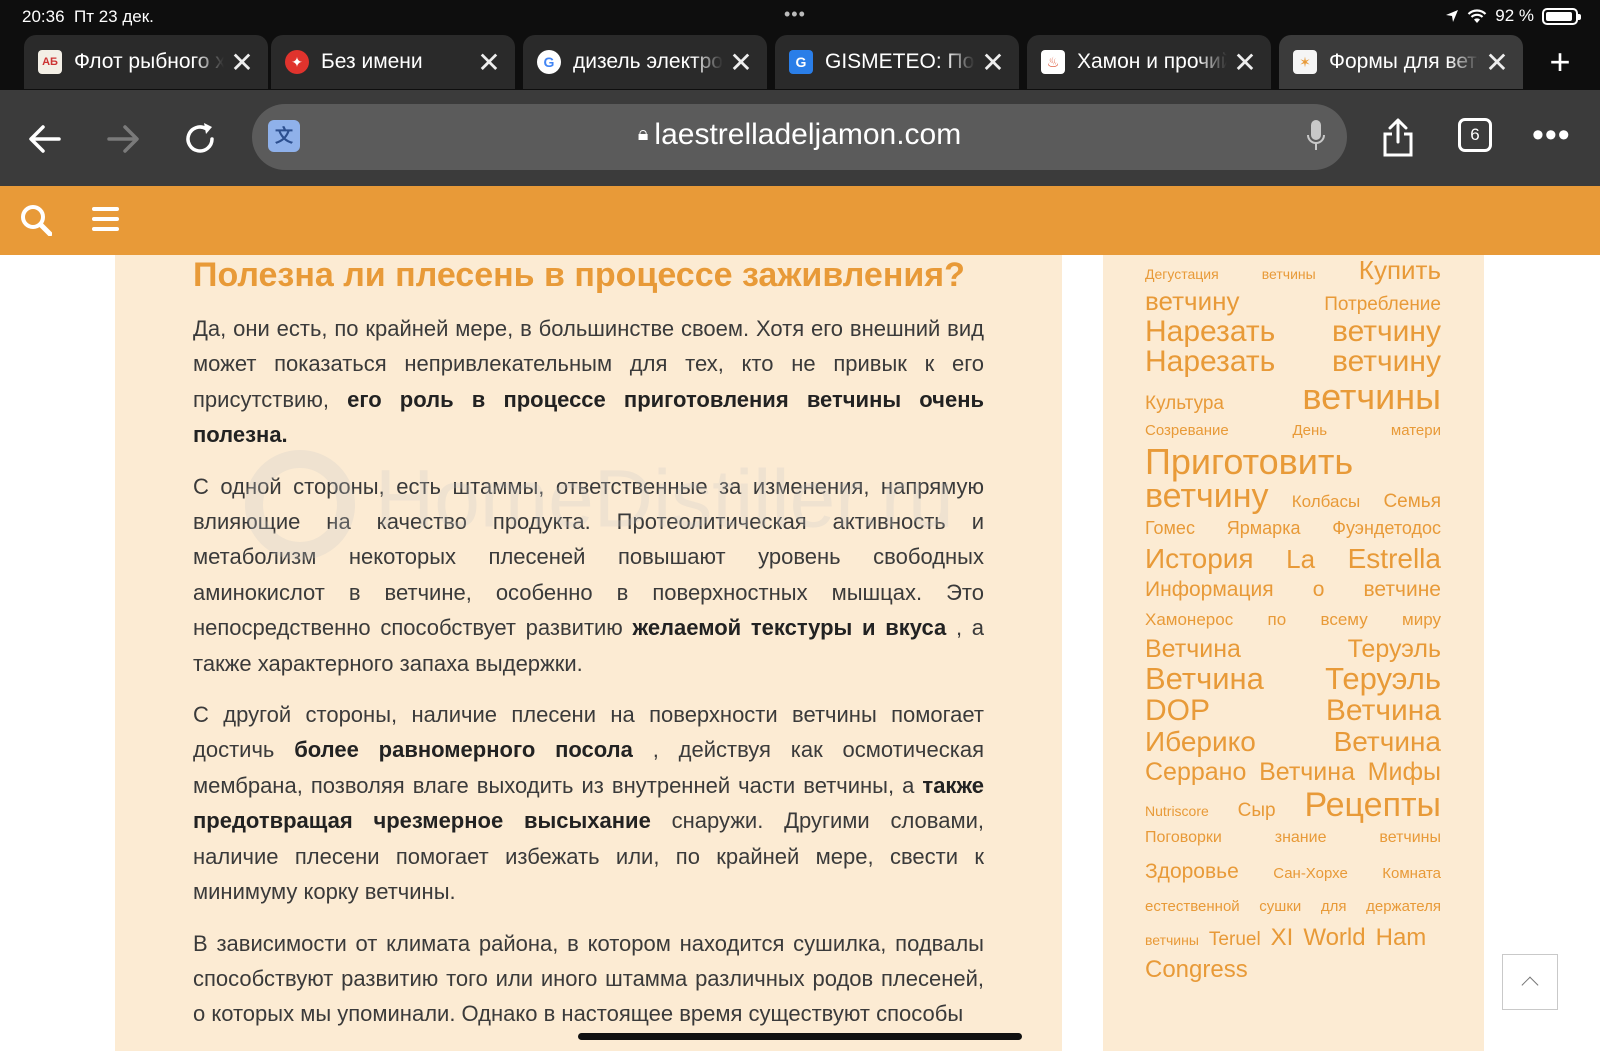  What do you see at coordinates (1452, 16) in the screenshot?
I see `location-icon` at bounding box center [1452, 16].